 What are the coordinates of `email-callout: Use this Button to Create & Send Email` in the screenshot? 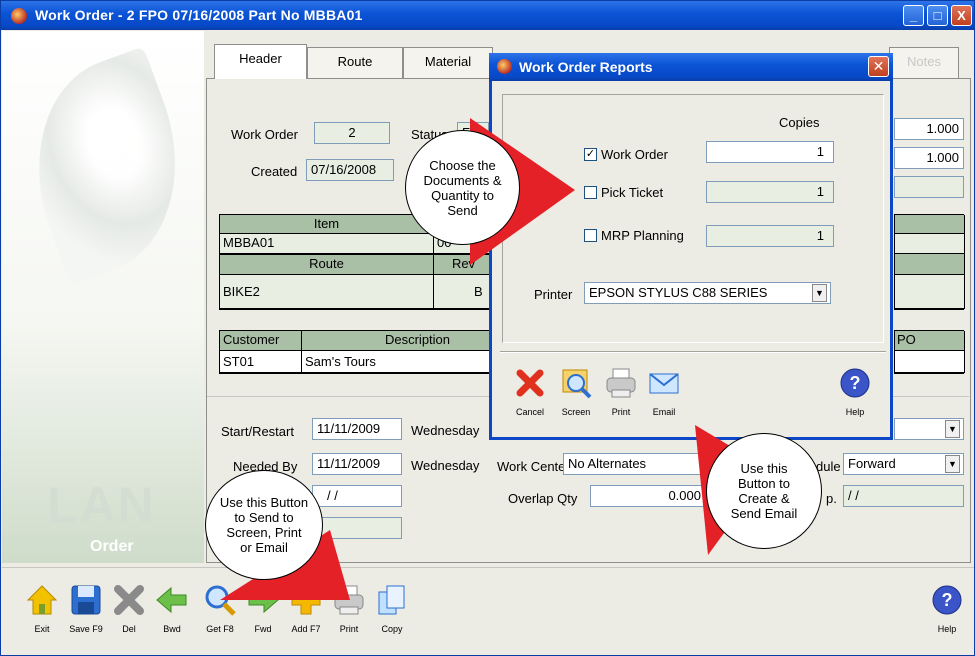 It's located at (764, 491).